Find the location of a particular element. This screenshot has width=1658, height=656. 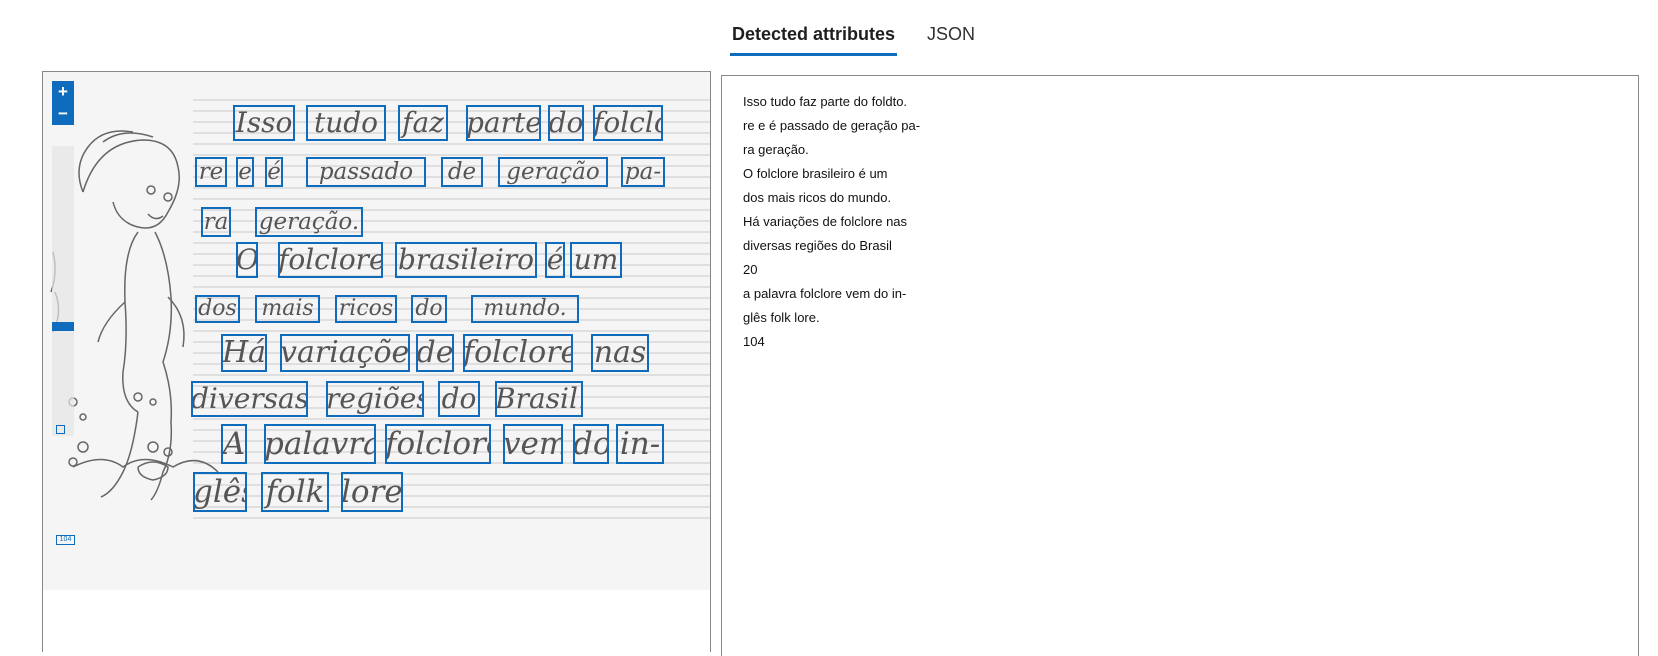

detected-line: Há variações de folclore nas is located at coordinates (825, 221).